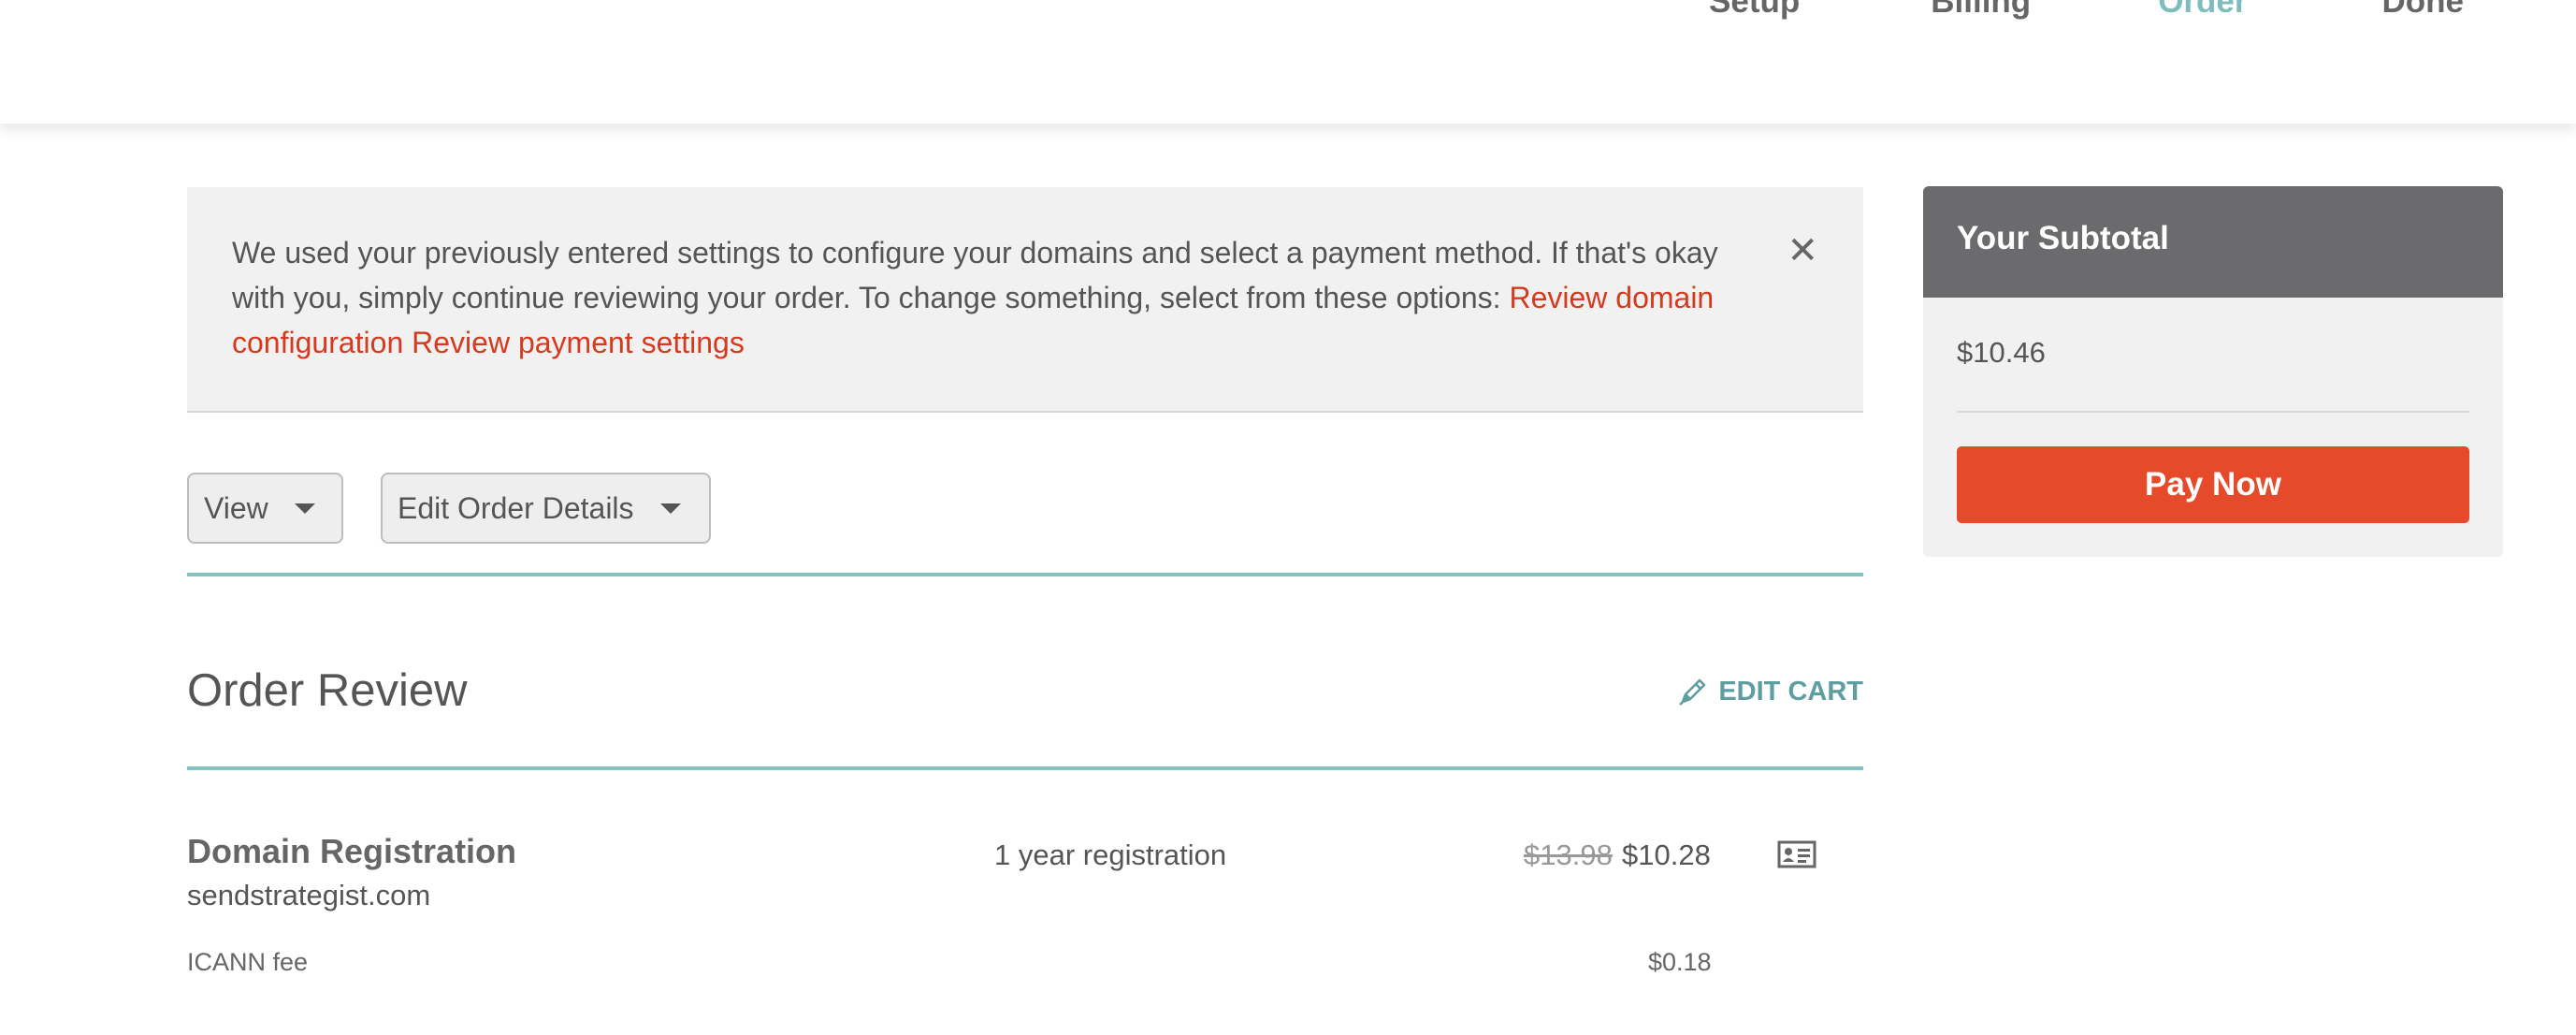  Describe the element at coordinates (1802, 251) in the screenshot. I see `close-icon: ✕` at that location.